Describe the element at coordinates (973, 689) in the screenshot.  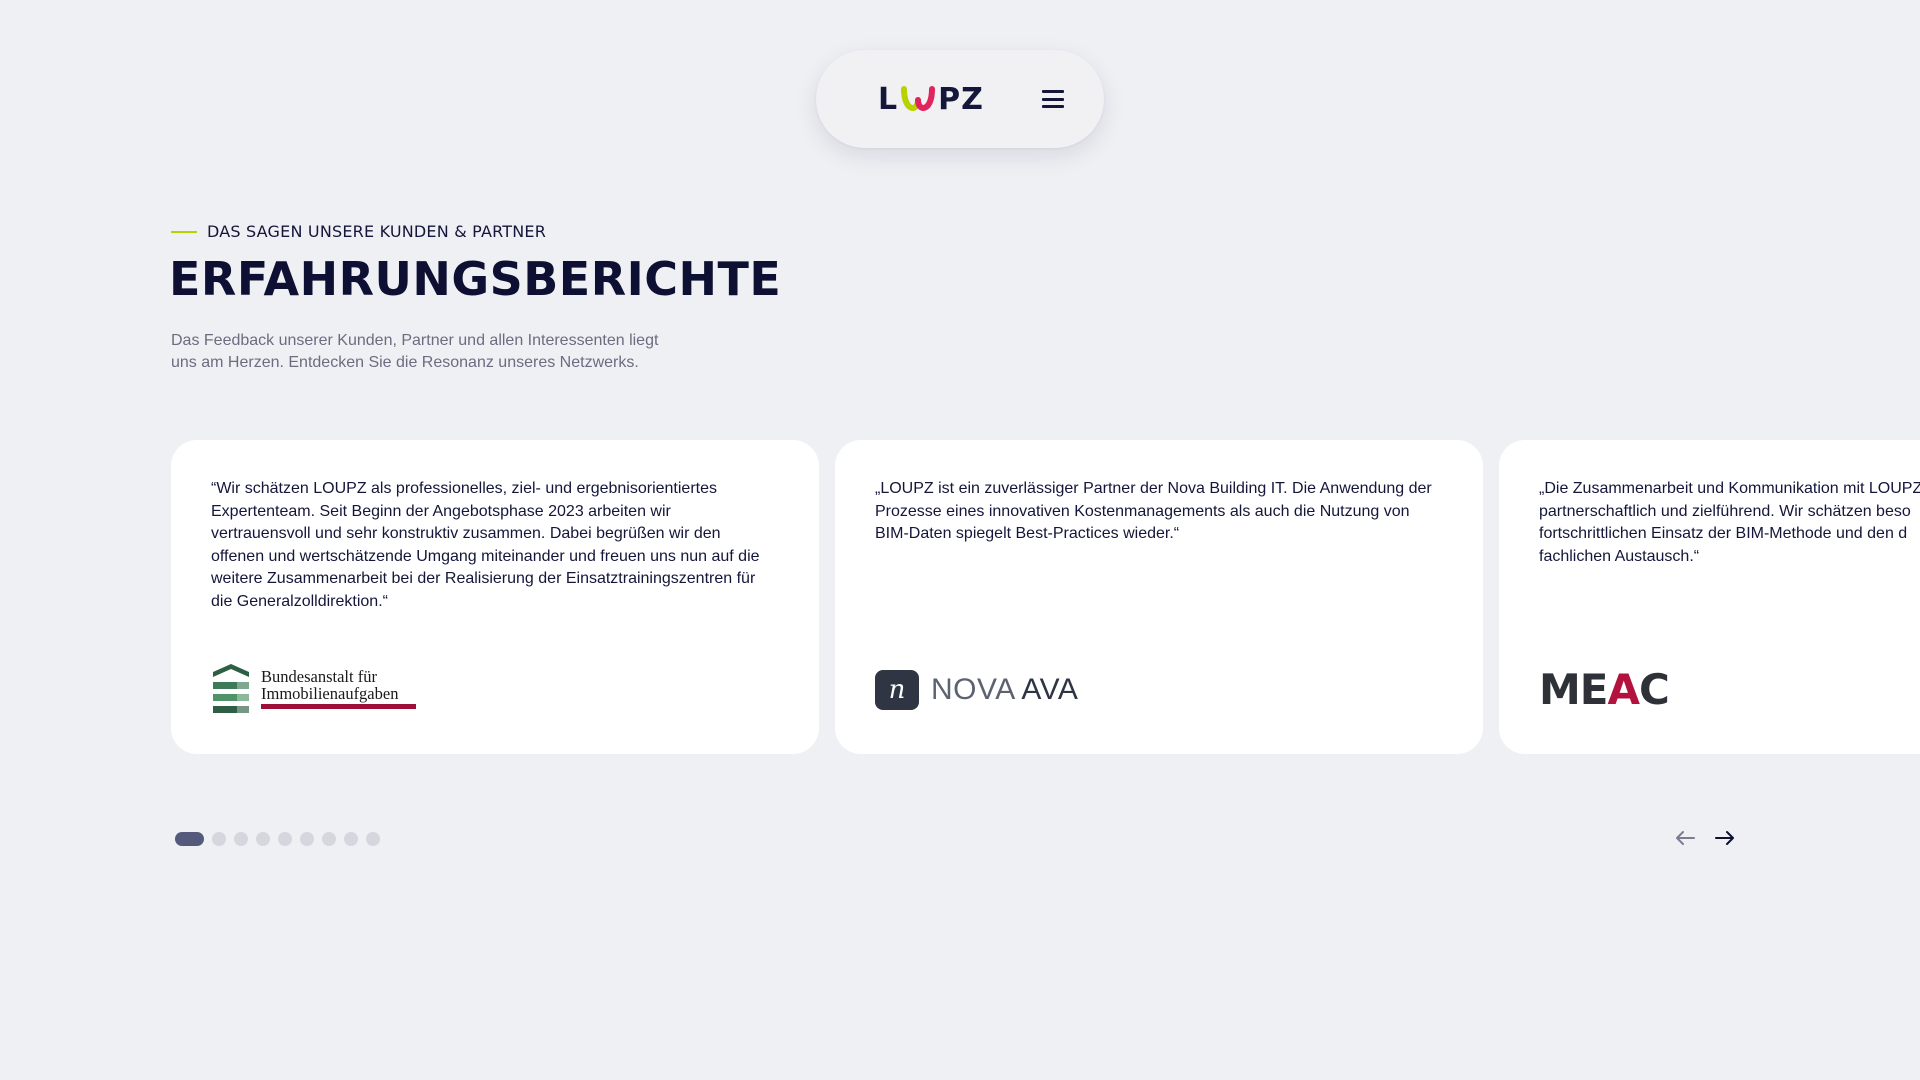
I see `nova-word: NOVA` at that location.